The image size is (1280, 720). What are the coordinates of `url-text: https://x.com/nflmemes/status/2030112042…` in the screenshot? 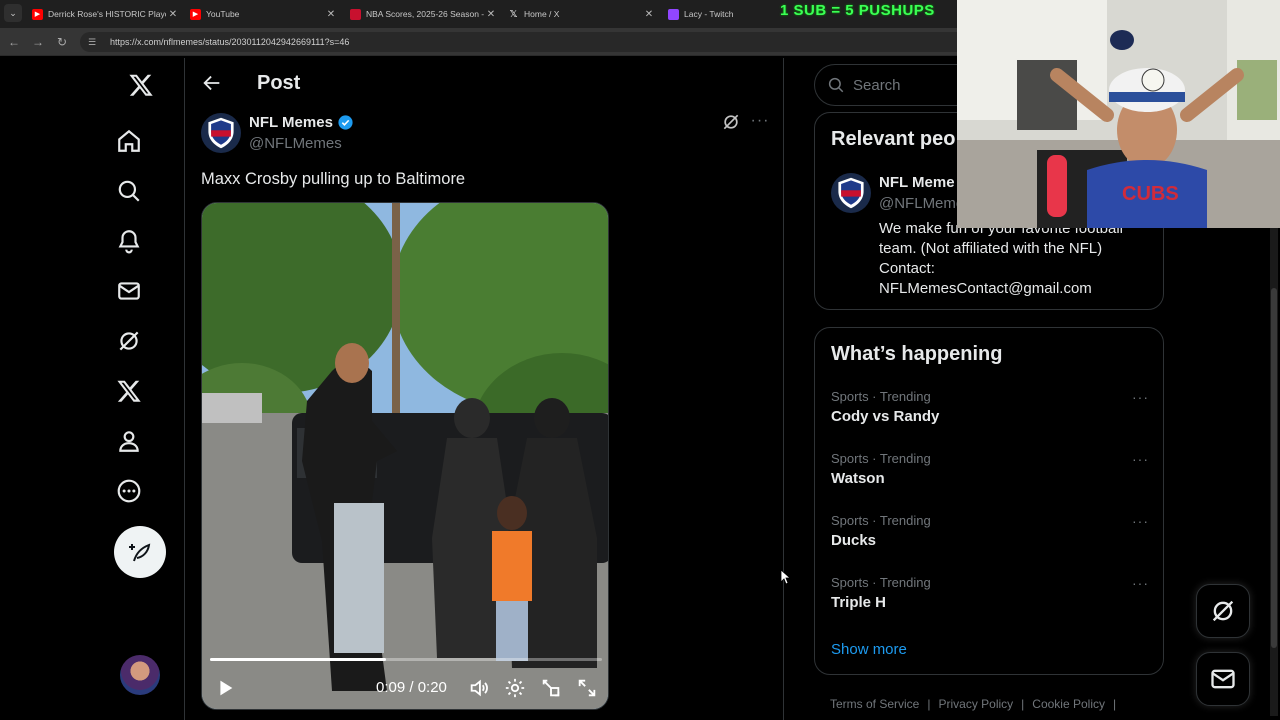 It's located at (230, 42).